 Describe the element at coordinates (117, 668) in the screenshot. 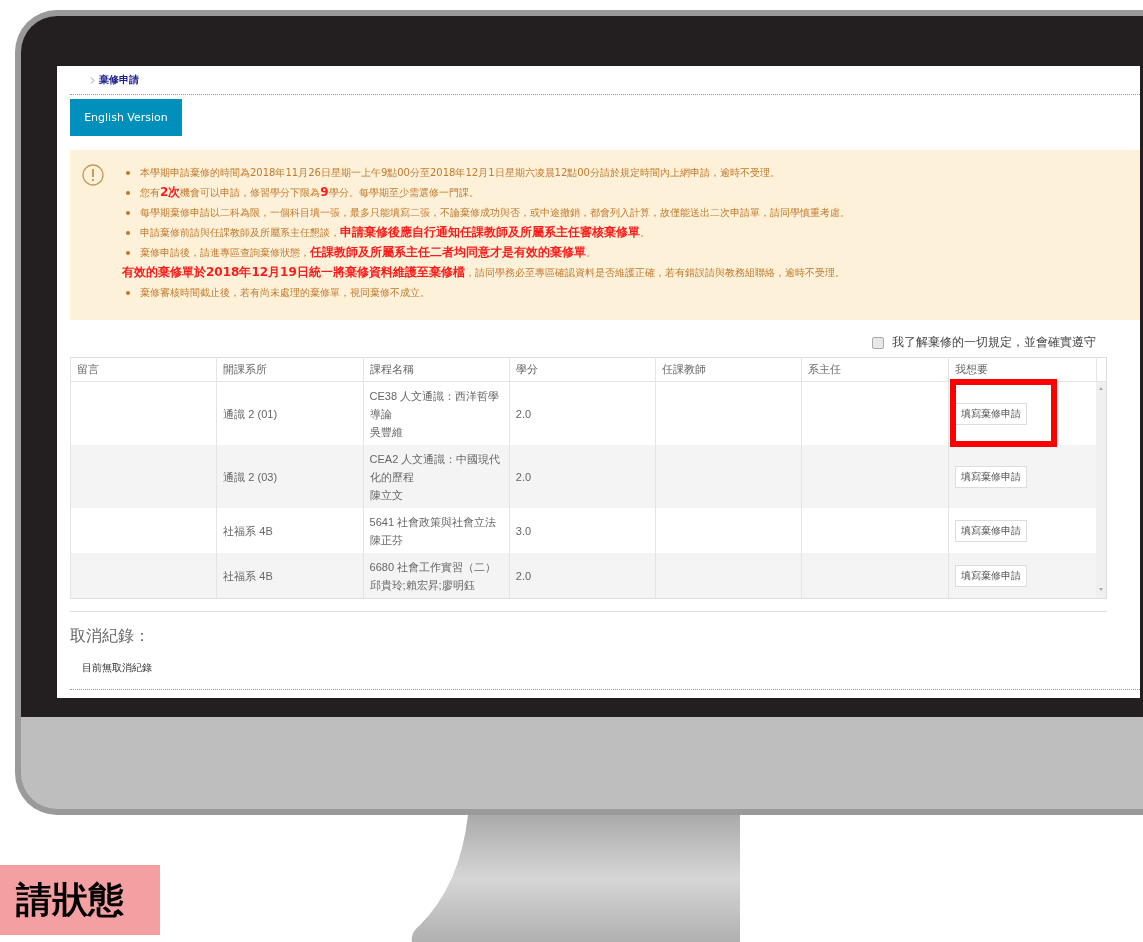

I see `cancel-records-message: 目前無取消紀錄` at that location.